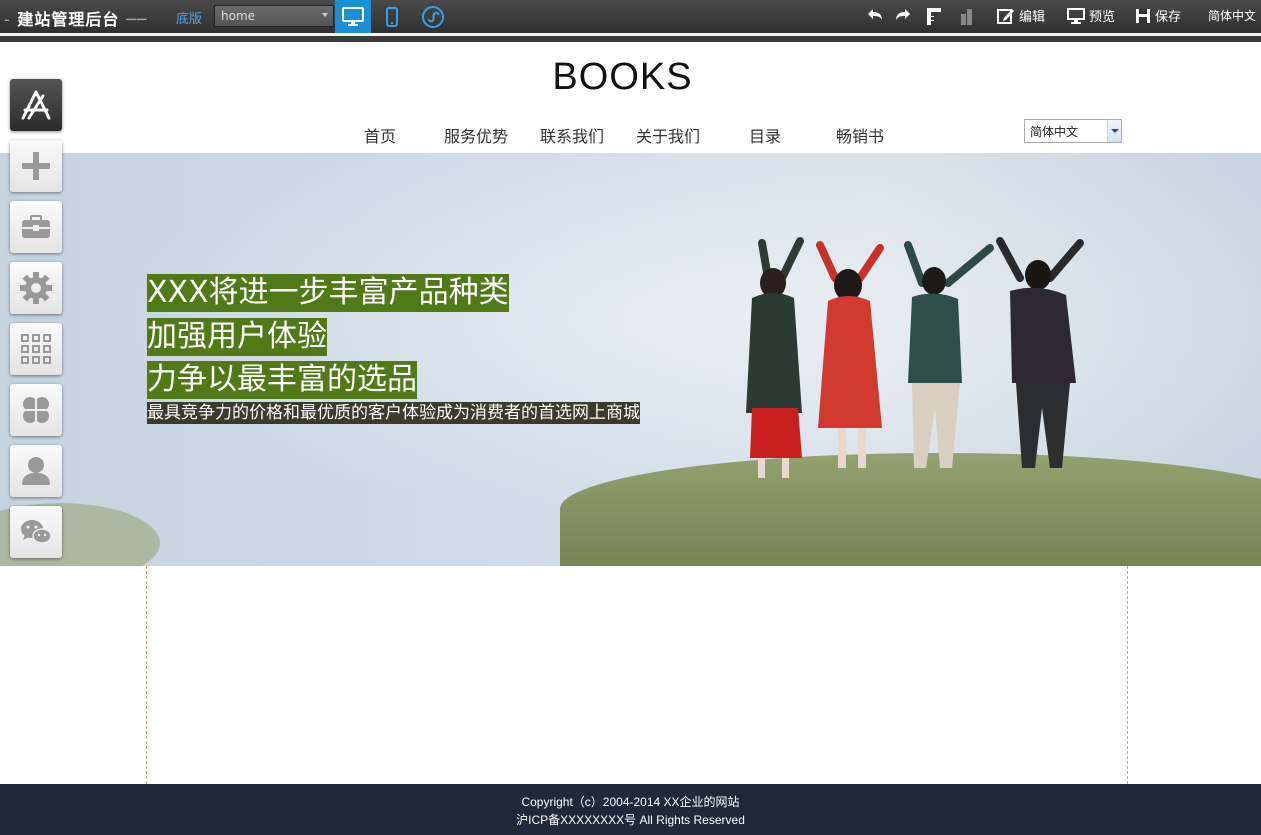  What do you see at coordinates (1168, 17) in the screenshot?
I see `save-label: 保存` at bounding box center [1168, 17].